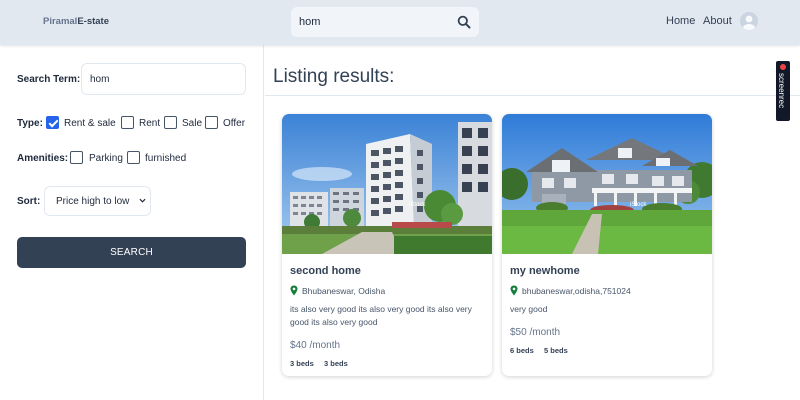 The height and width of the screenshot is (400, 800). I want to click on record-dot-icon, so click(783, 67).